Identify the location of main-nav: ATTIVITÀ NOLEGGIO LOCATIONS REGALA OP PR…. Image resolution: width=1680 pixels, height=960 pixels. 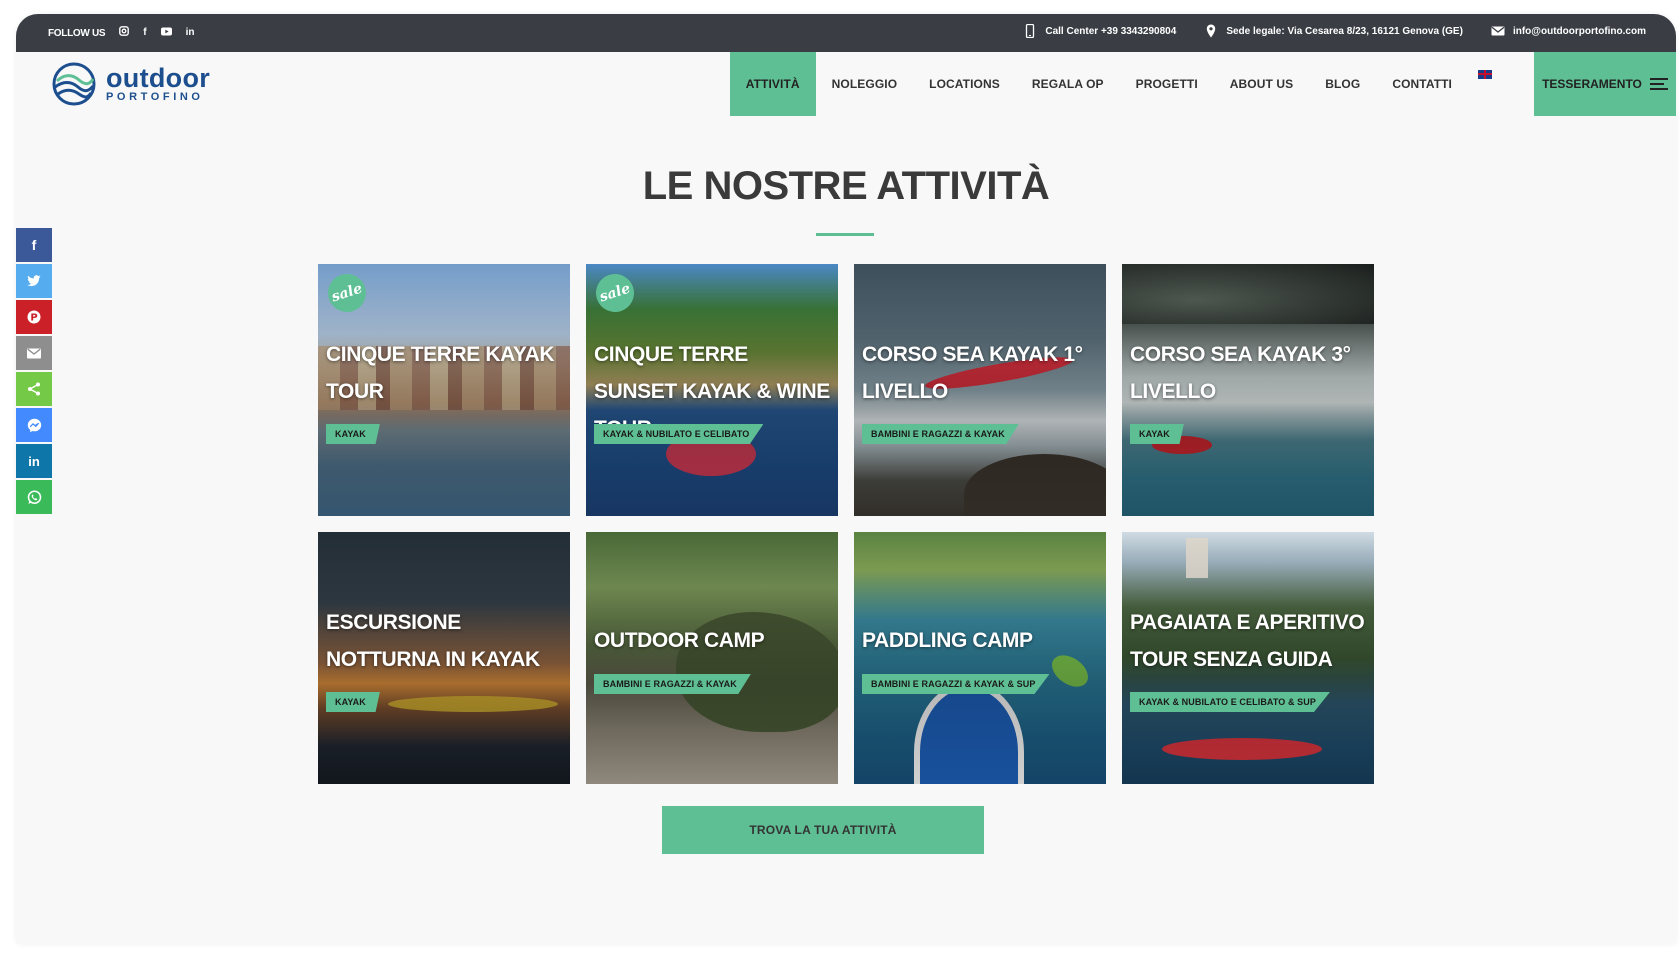
(1119, 84).